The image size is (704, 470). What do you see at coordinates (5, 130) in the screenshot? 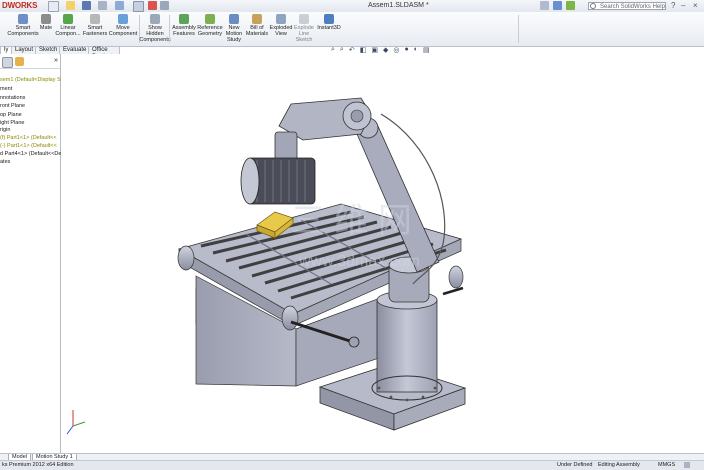
I see `tree-item-origin: rigin` at bounding box center [5, 130].